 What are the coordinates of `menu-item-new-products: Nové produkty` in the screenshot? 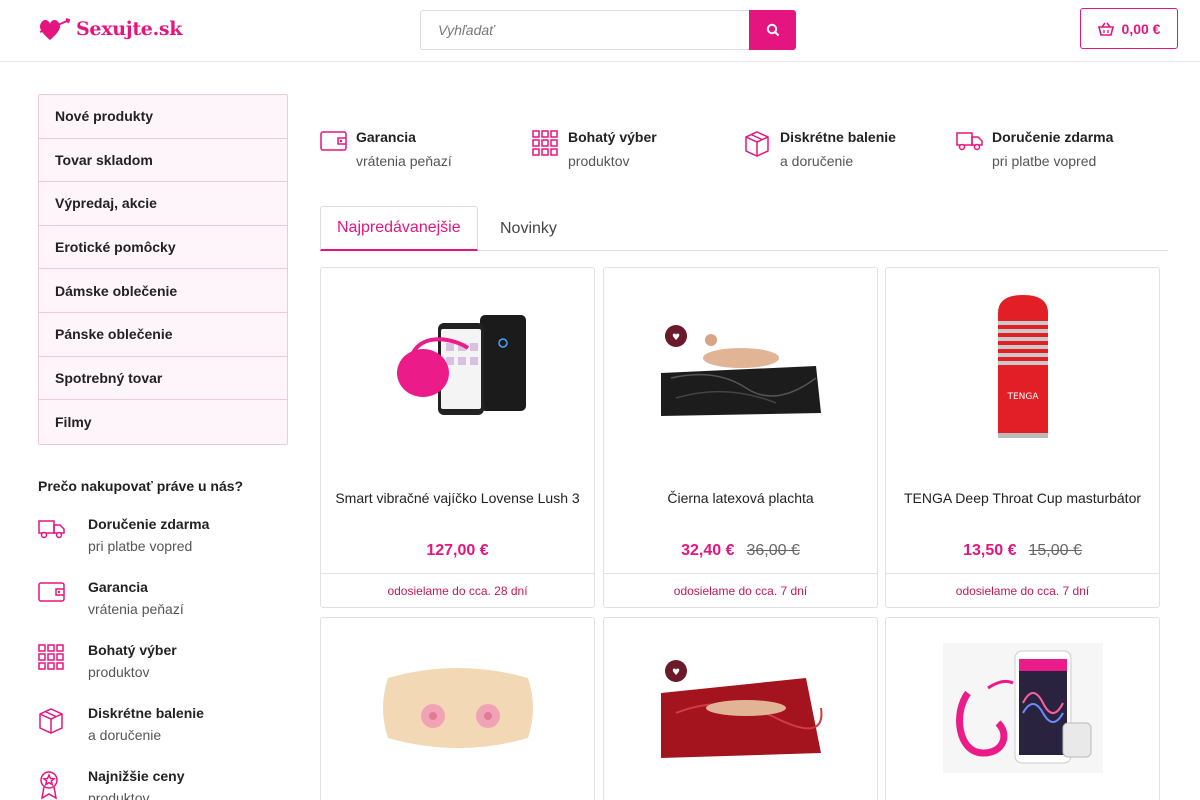 It's located at (163, 117).